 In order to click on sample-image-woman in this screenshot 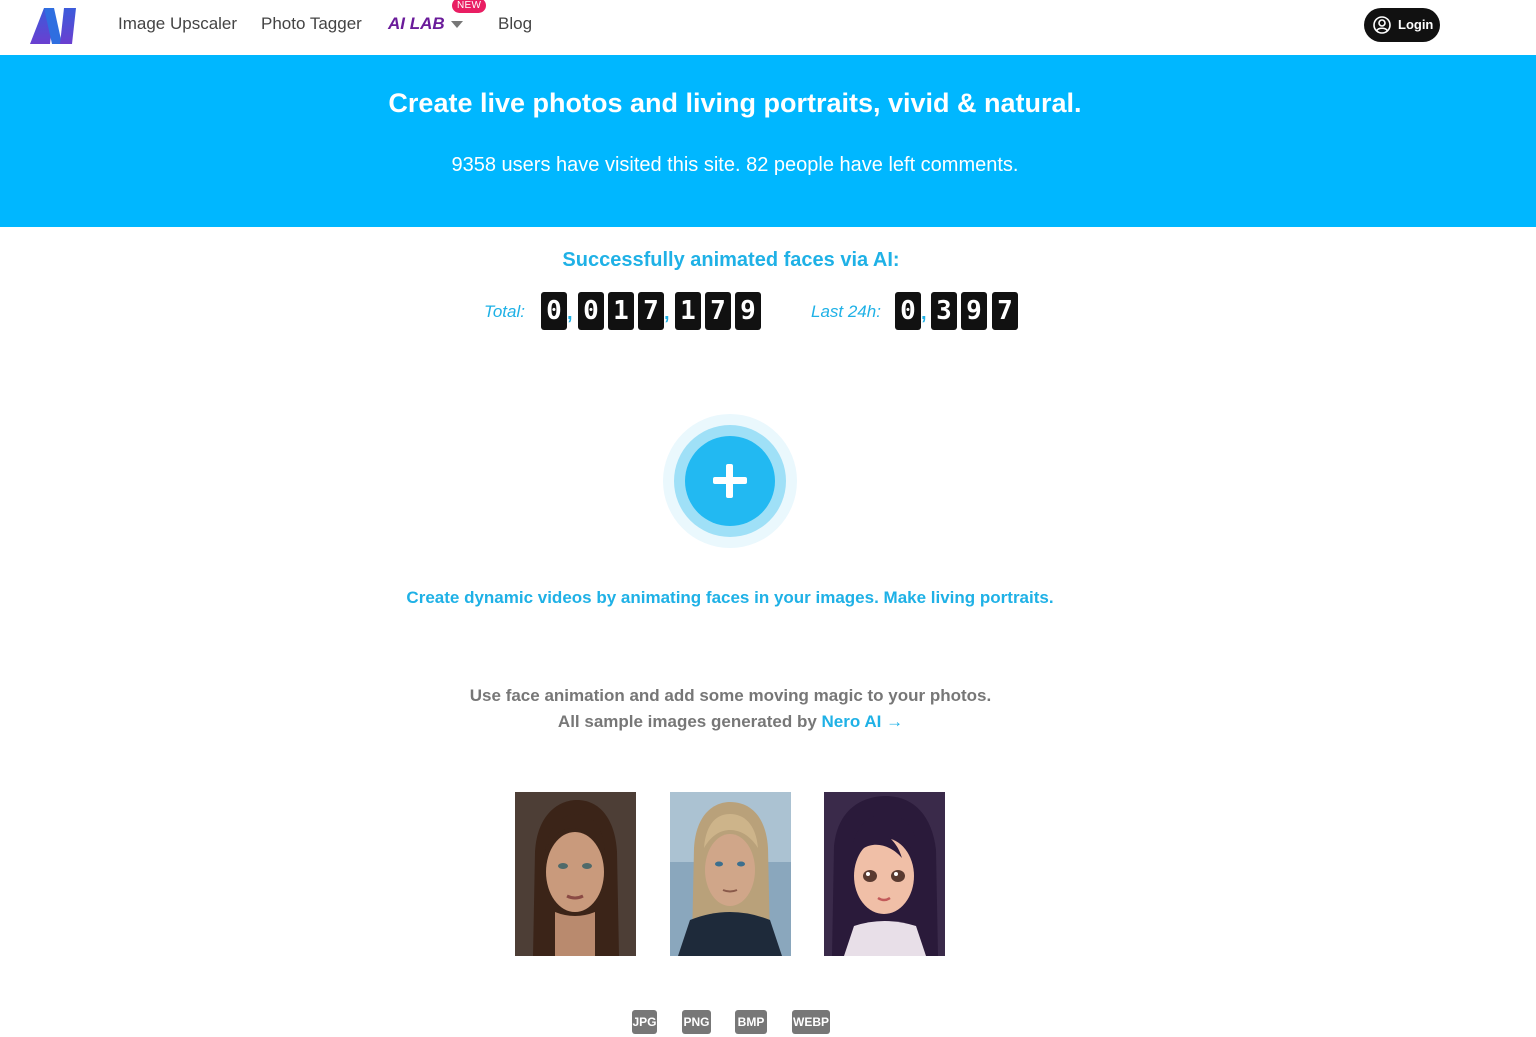, I will do `click(575, 874)`.